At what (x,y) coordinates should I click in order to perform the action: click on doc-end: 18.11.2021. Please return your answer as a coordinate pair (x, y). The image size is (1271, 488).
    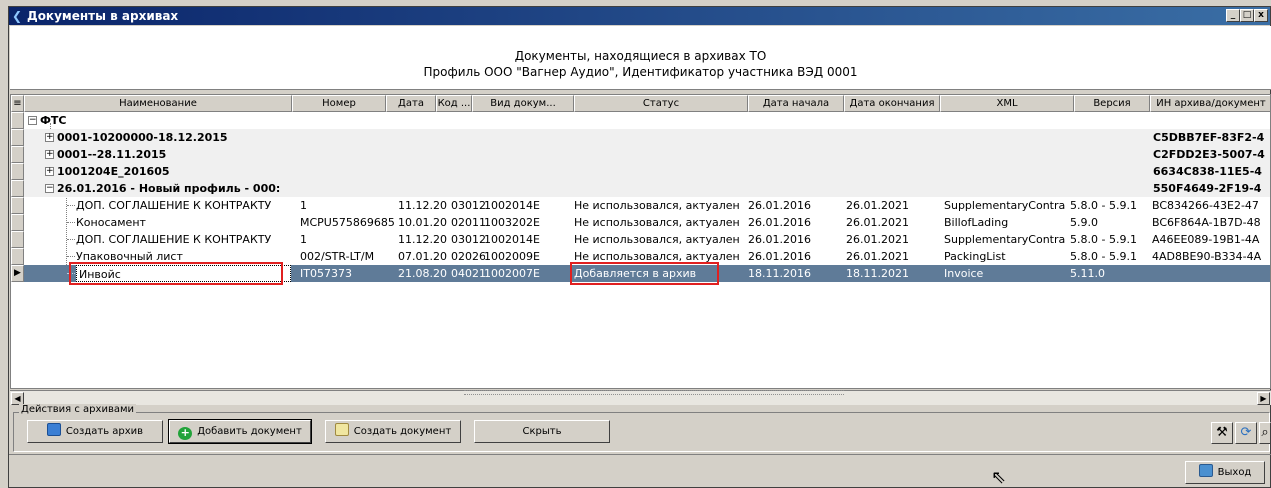
    Looking at the image, I should click on (877, 273).